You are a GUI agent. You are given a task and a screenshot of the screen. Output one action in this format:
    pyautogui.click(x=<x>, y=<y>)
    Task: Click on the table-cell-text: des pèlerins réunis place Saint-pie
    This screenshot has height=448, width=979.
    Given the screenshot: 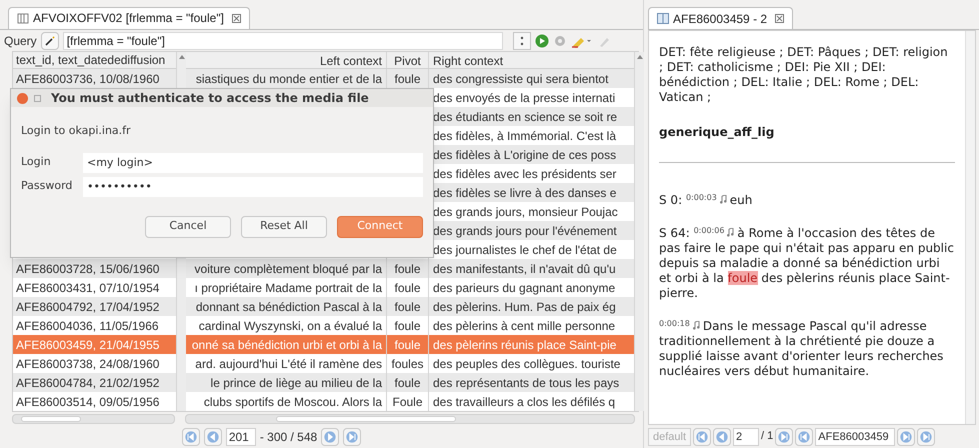 What is the action you would take?
    pyautogui.click(x=524, y=345)
    